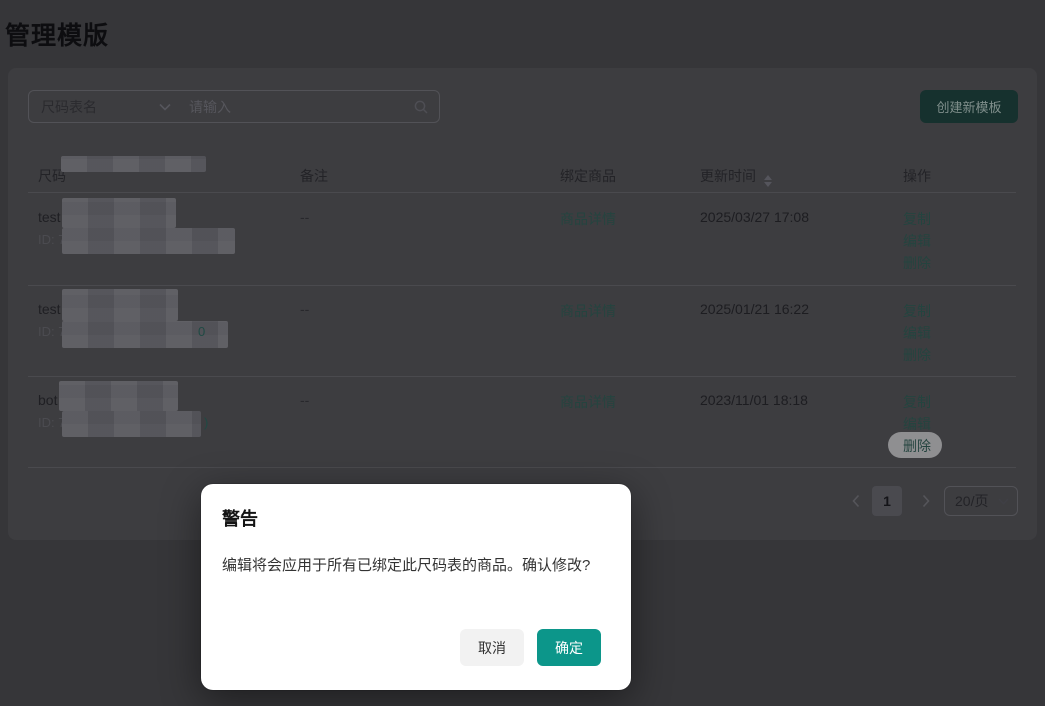  Describe the element at coordinates (416, 587) in the screenshot. I see `warning-dialog: 警告 编辑将会应用于所有已绑定此尺码表的商品。确认修改? 取消 确定` at that location.